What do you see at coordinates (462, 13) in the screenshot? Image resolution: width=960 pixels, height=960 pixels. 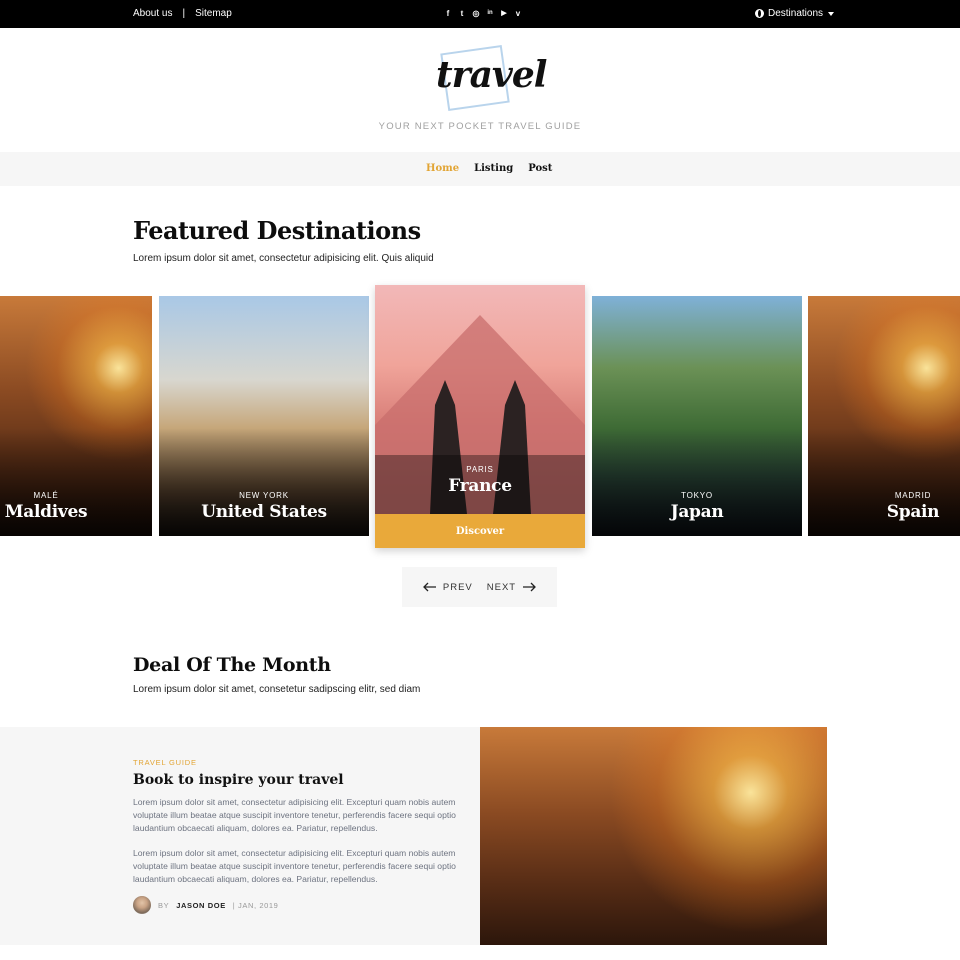 I see `twitter-icon: t` at bounding box center [462, 13].